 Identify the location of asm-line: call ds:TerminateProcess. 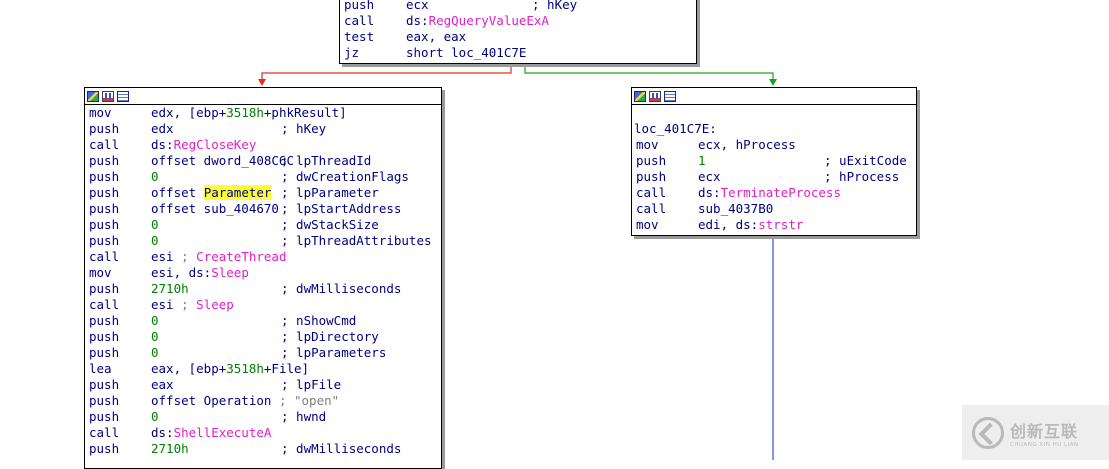
(774, 193).